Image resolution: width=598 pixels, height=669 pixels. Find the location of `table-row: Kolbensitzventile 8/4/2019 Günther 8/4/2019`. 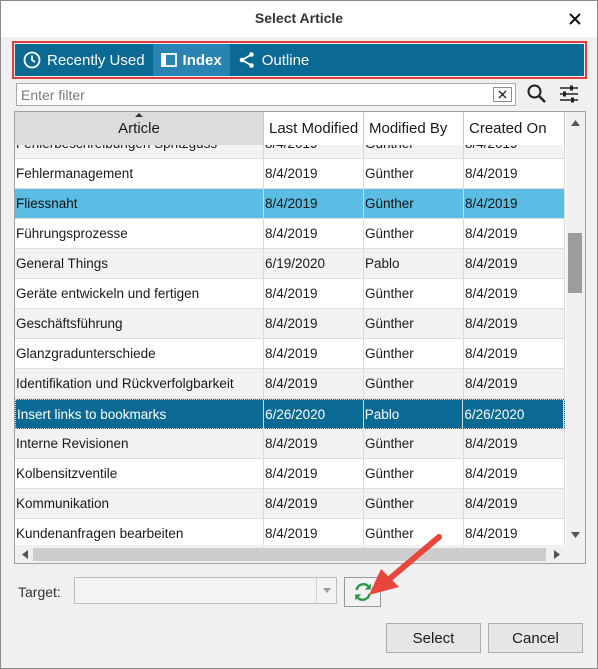

table-row: Kolbensitzventile 8/4/2019 Günther 8/4/2019 is located at coordinates (290, 474).